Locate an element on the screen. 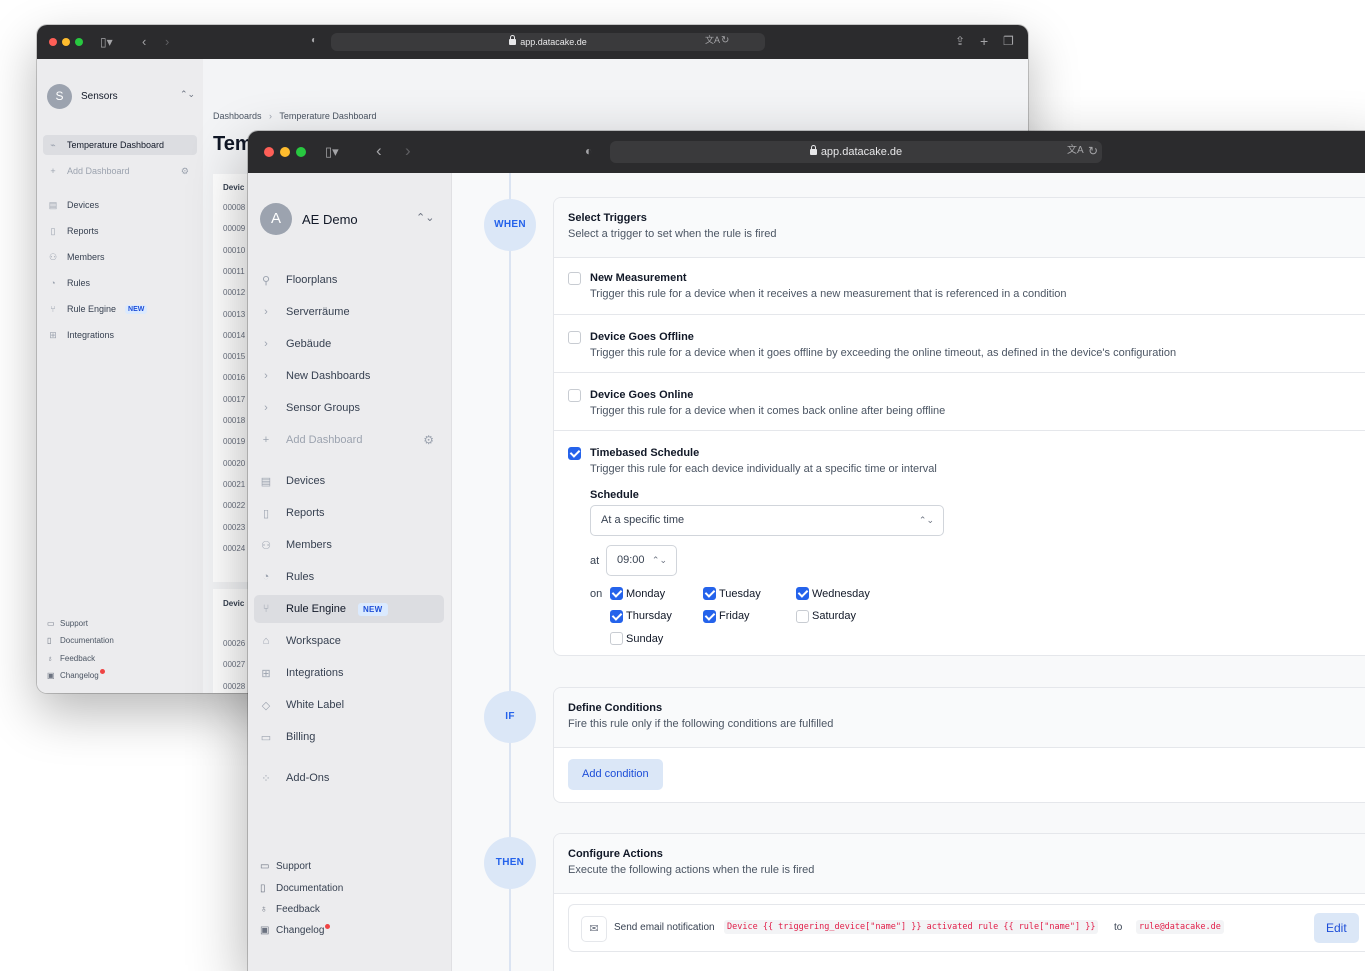 This screenshot has height=971, width=1365. table-row: 00022 is located at coordinates (234, 505).